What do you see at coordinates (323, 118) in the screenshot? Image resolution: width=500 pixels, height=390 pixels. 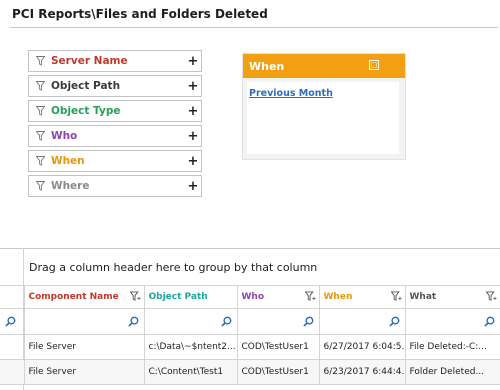 I see `when-panel-body: Previous Month` at bounding box center [323, 118].